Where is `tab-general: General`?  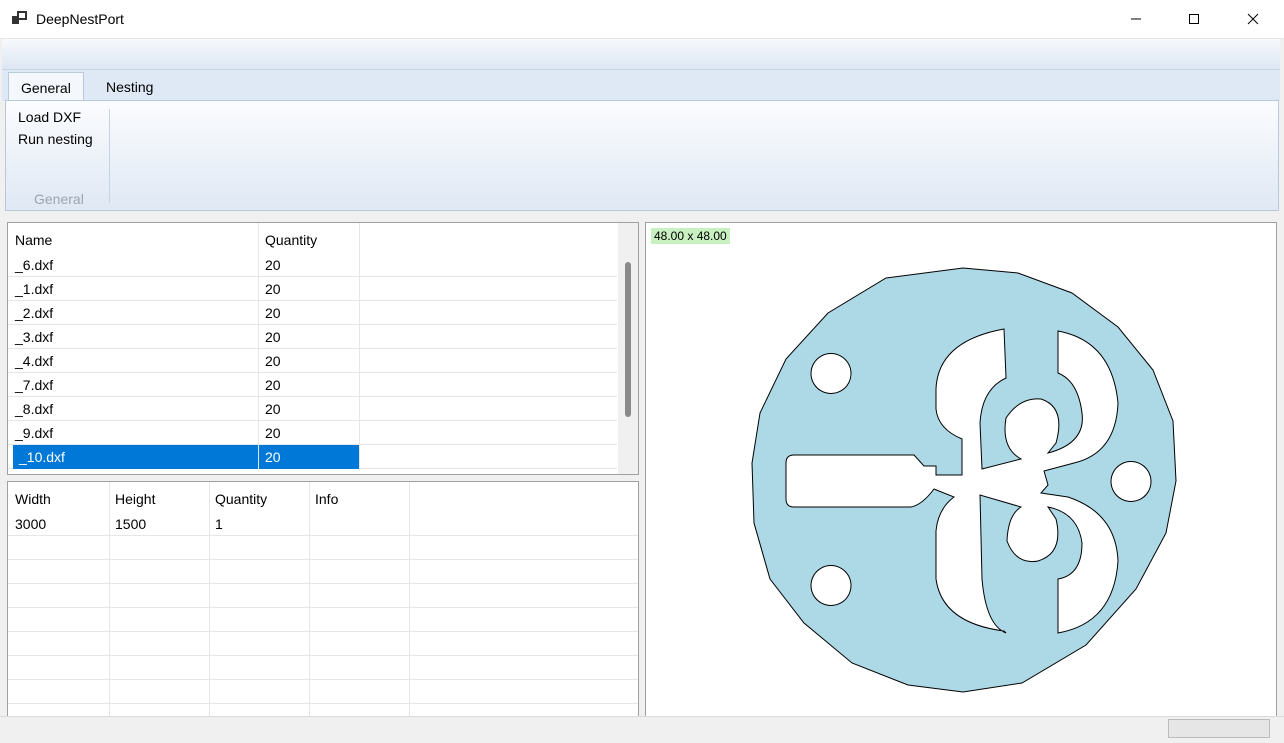 tab-general: General is located at coordinates (46, 87).